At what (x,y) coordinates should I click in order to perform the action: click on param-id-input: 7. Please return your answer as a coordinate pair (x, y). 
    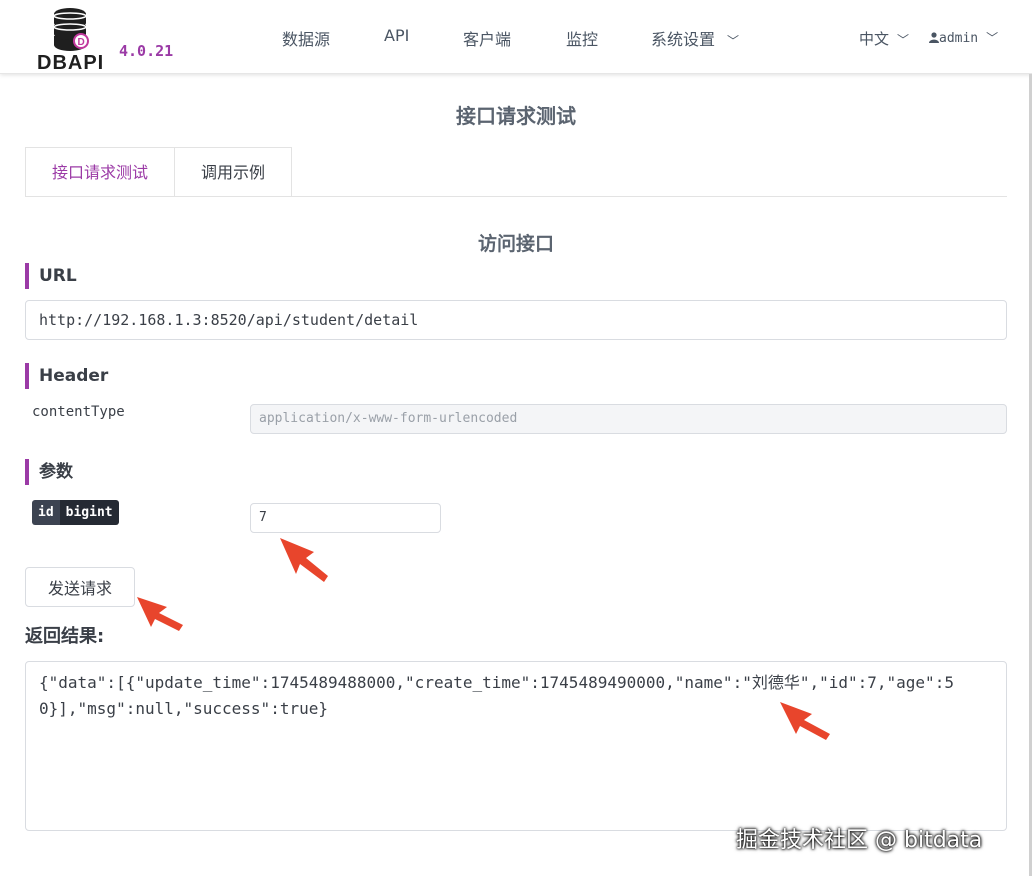
    Looking at the image, I should click on (345, 518).